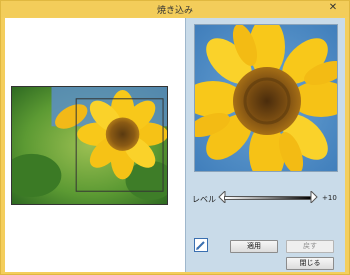 The image size is (350, 275). Describe the element at coordinates (314, 197) in the screenshot. I see `slider-thumb-icon` at that location.